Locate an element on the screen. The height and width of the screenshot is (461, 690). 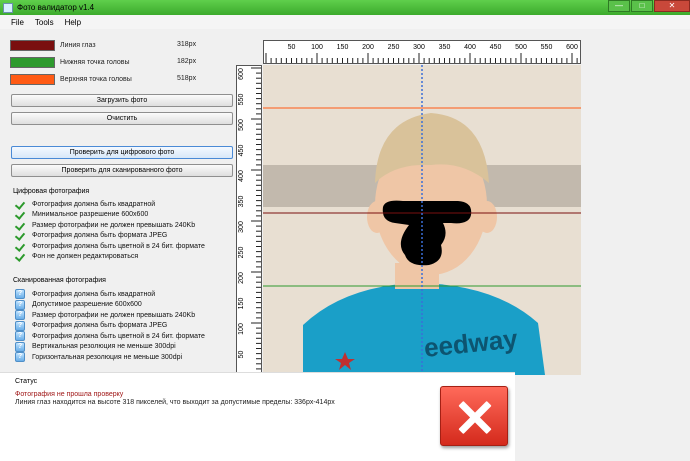
list-item: ? Вертикальная резолюция не меньше 300dpi is located at coordinates (127, 347).